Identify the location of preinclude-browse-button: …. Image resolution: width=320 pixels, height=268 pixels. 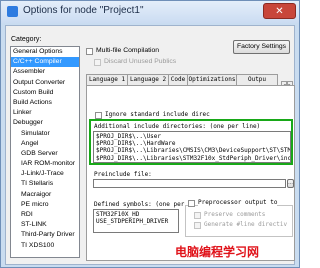
(290, 183).